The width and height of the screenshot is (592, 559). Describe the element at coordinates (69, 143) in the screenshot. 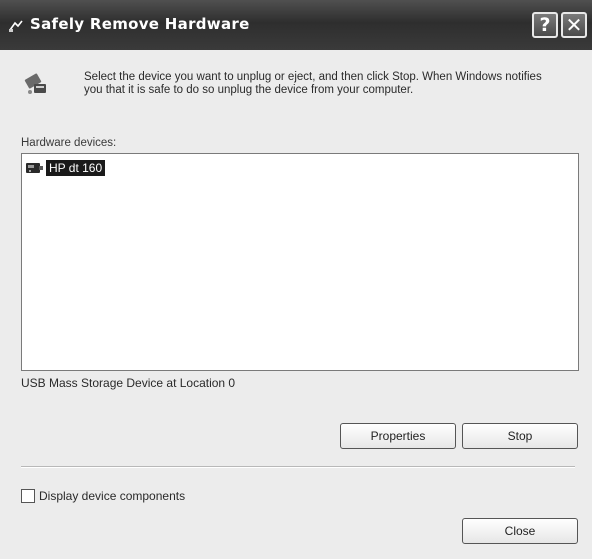

I see `hardware-devices-label: Hardware devices:` at that location.